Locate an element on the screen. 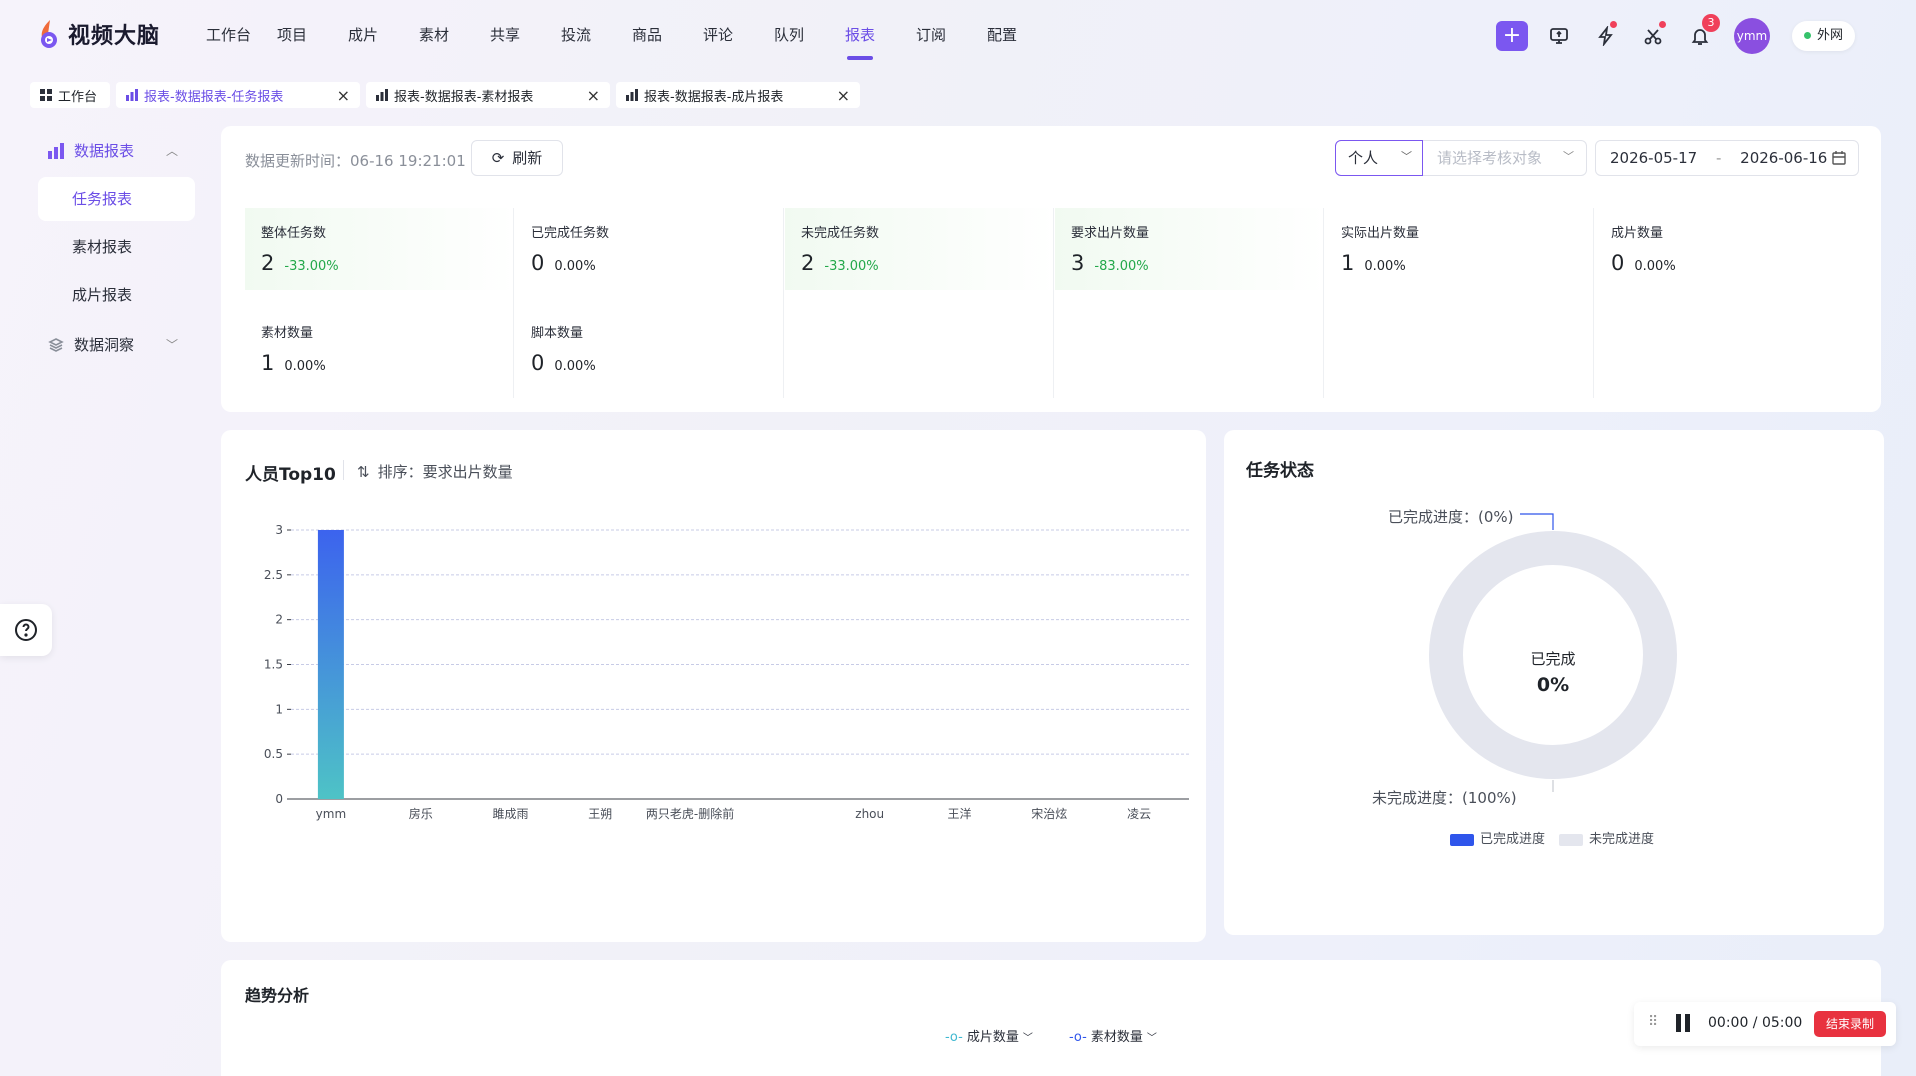 The height and width of the screenshot is (1076, 1916). stat-label: 脚本数量 is located at coordinates (557, 333).